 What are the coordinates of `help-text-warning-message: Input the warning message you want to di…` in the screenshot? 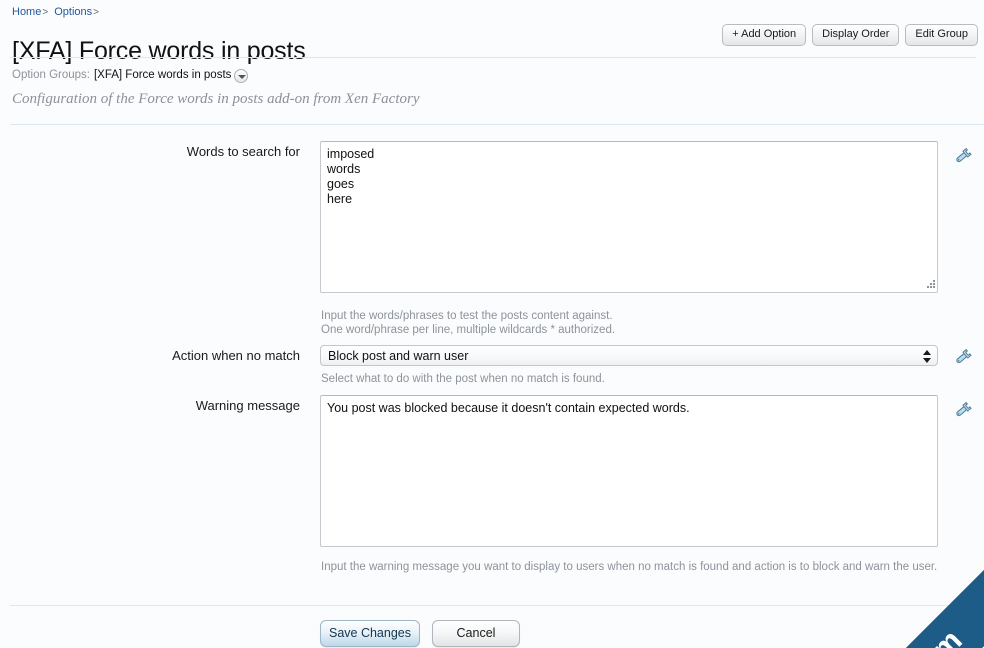 It's located at (629, 567).